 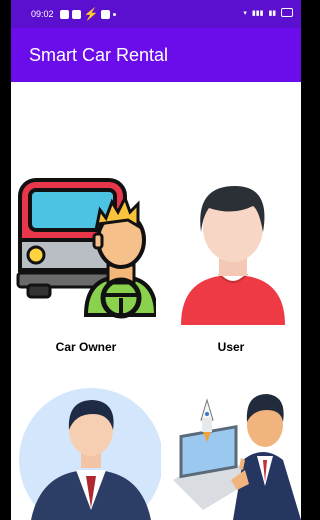 I want to click on app-title: Smart Car Rental, so click(x=99, y=54).